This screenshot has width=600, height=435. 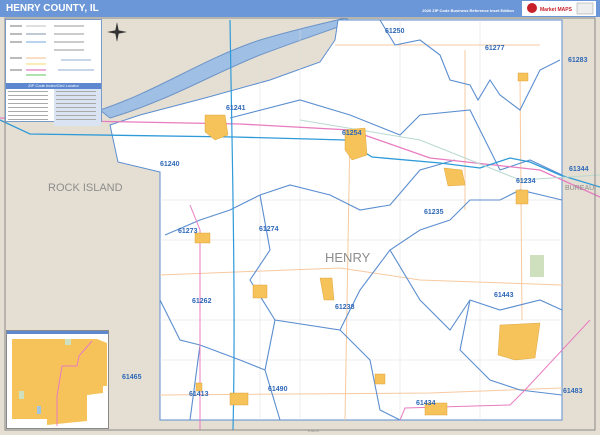 What do you see at coordinates (495, 48) in the screenshot?
I see `zip-label: 61277` at bounding box center [495, 48].